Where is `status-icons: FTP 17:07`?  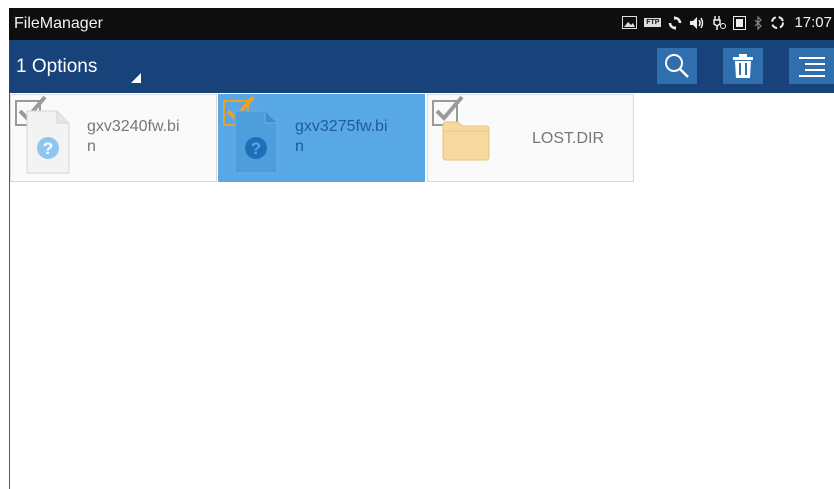
status-icons: FTP 17:07 is located at coordinates (727, 22).